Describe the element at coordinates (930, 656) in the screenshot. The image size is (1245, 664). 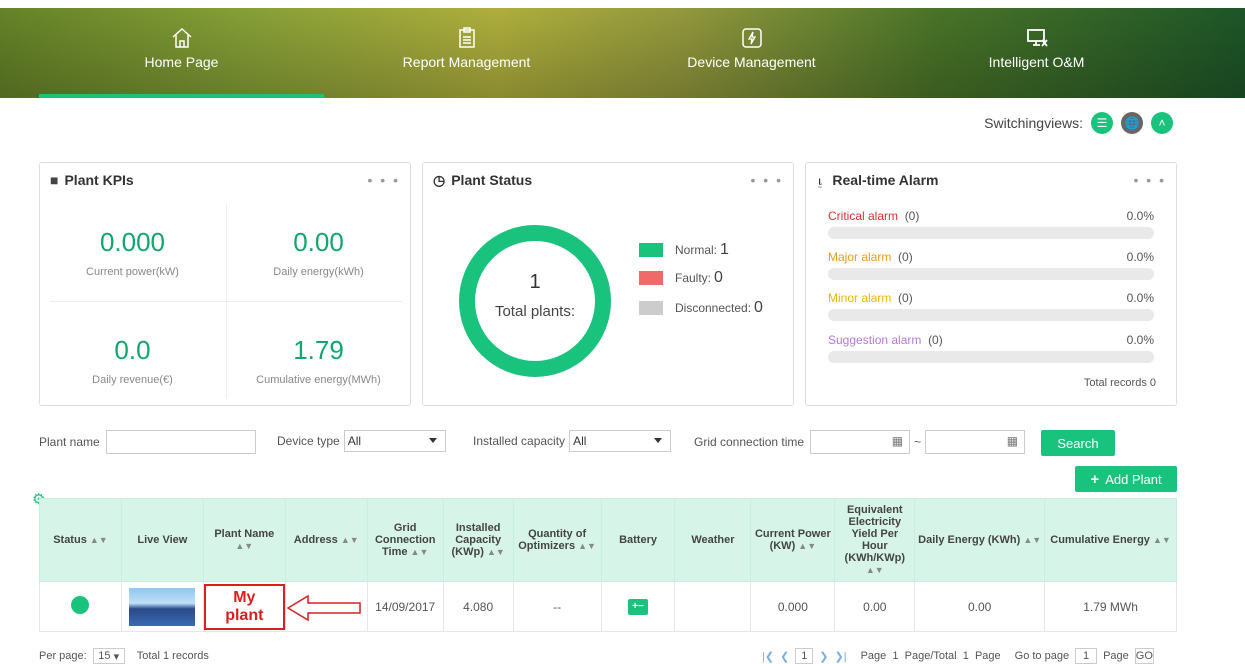
I see `page-info: Page 1 Page/Total 1 Page` at that location.